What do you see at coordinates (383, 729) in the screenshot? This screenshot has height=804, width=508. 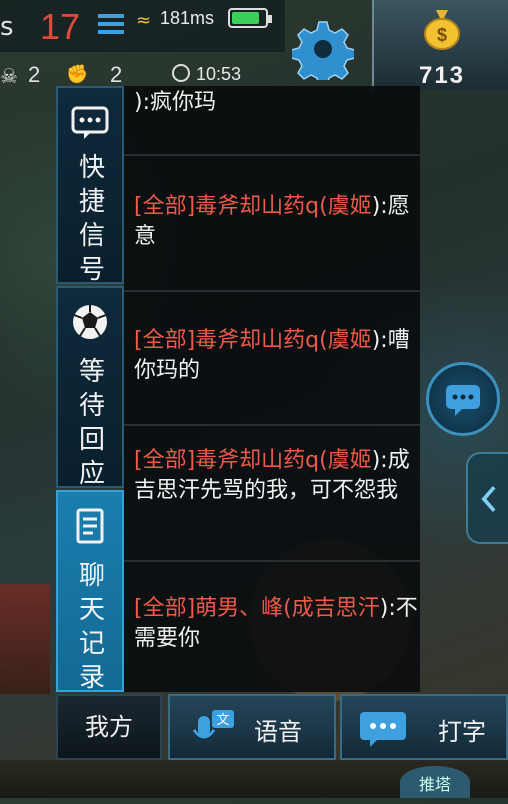 I see `keyboard-chat-icon` at bounding box center [383, 729].